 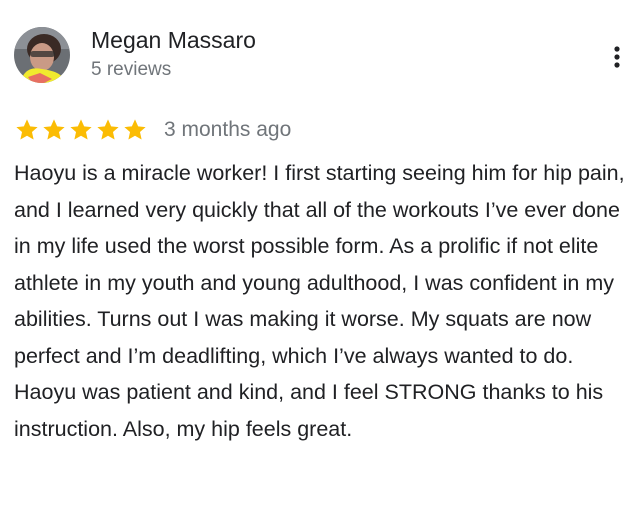 I want to click on avatar, so click(x=42, y=55).